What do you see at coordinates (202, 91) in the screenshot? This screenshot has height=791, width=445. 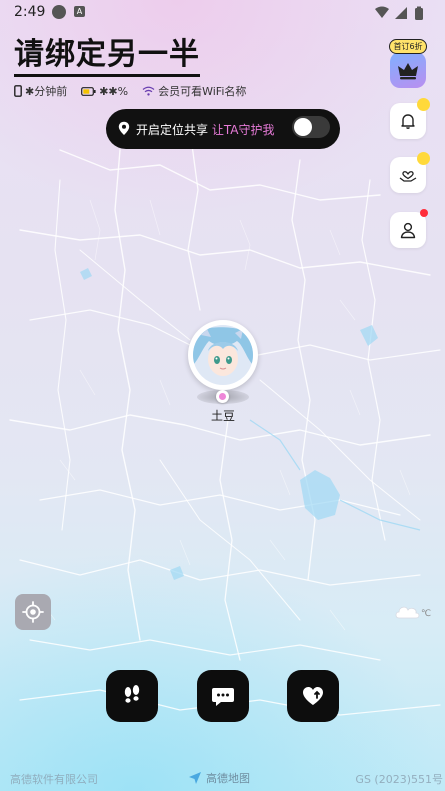 I see `wifi-text: 会员可看WiFi名称` at bounding box center [202, 91].